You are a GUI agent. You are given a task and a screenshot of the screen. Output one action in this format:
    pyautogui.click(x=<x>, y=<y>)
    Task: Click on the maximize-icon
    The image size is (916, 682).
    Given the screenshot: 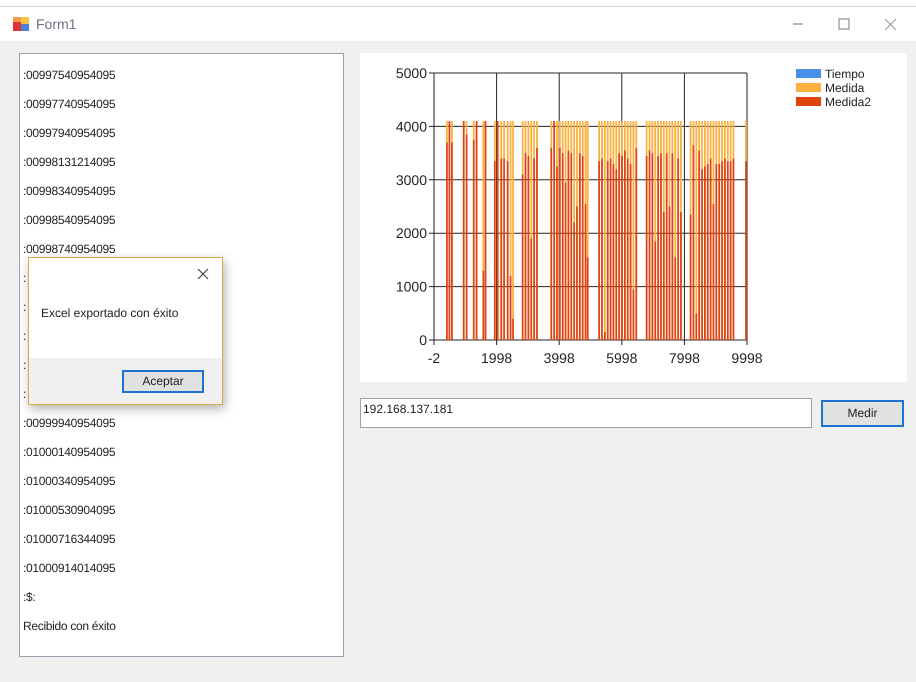 What is the action you would take?
    pyautogui.click(x=844, y=24)
    